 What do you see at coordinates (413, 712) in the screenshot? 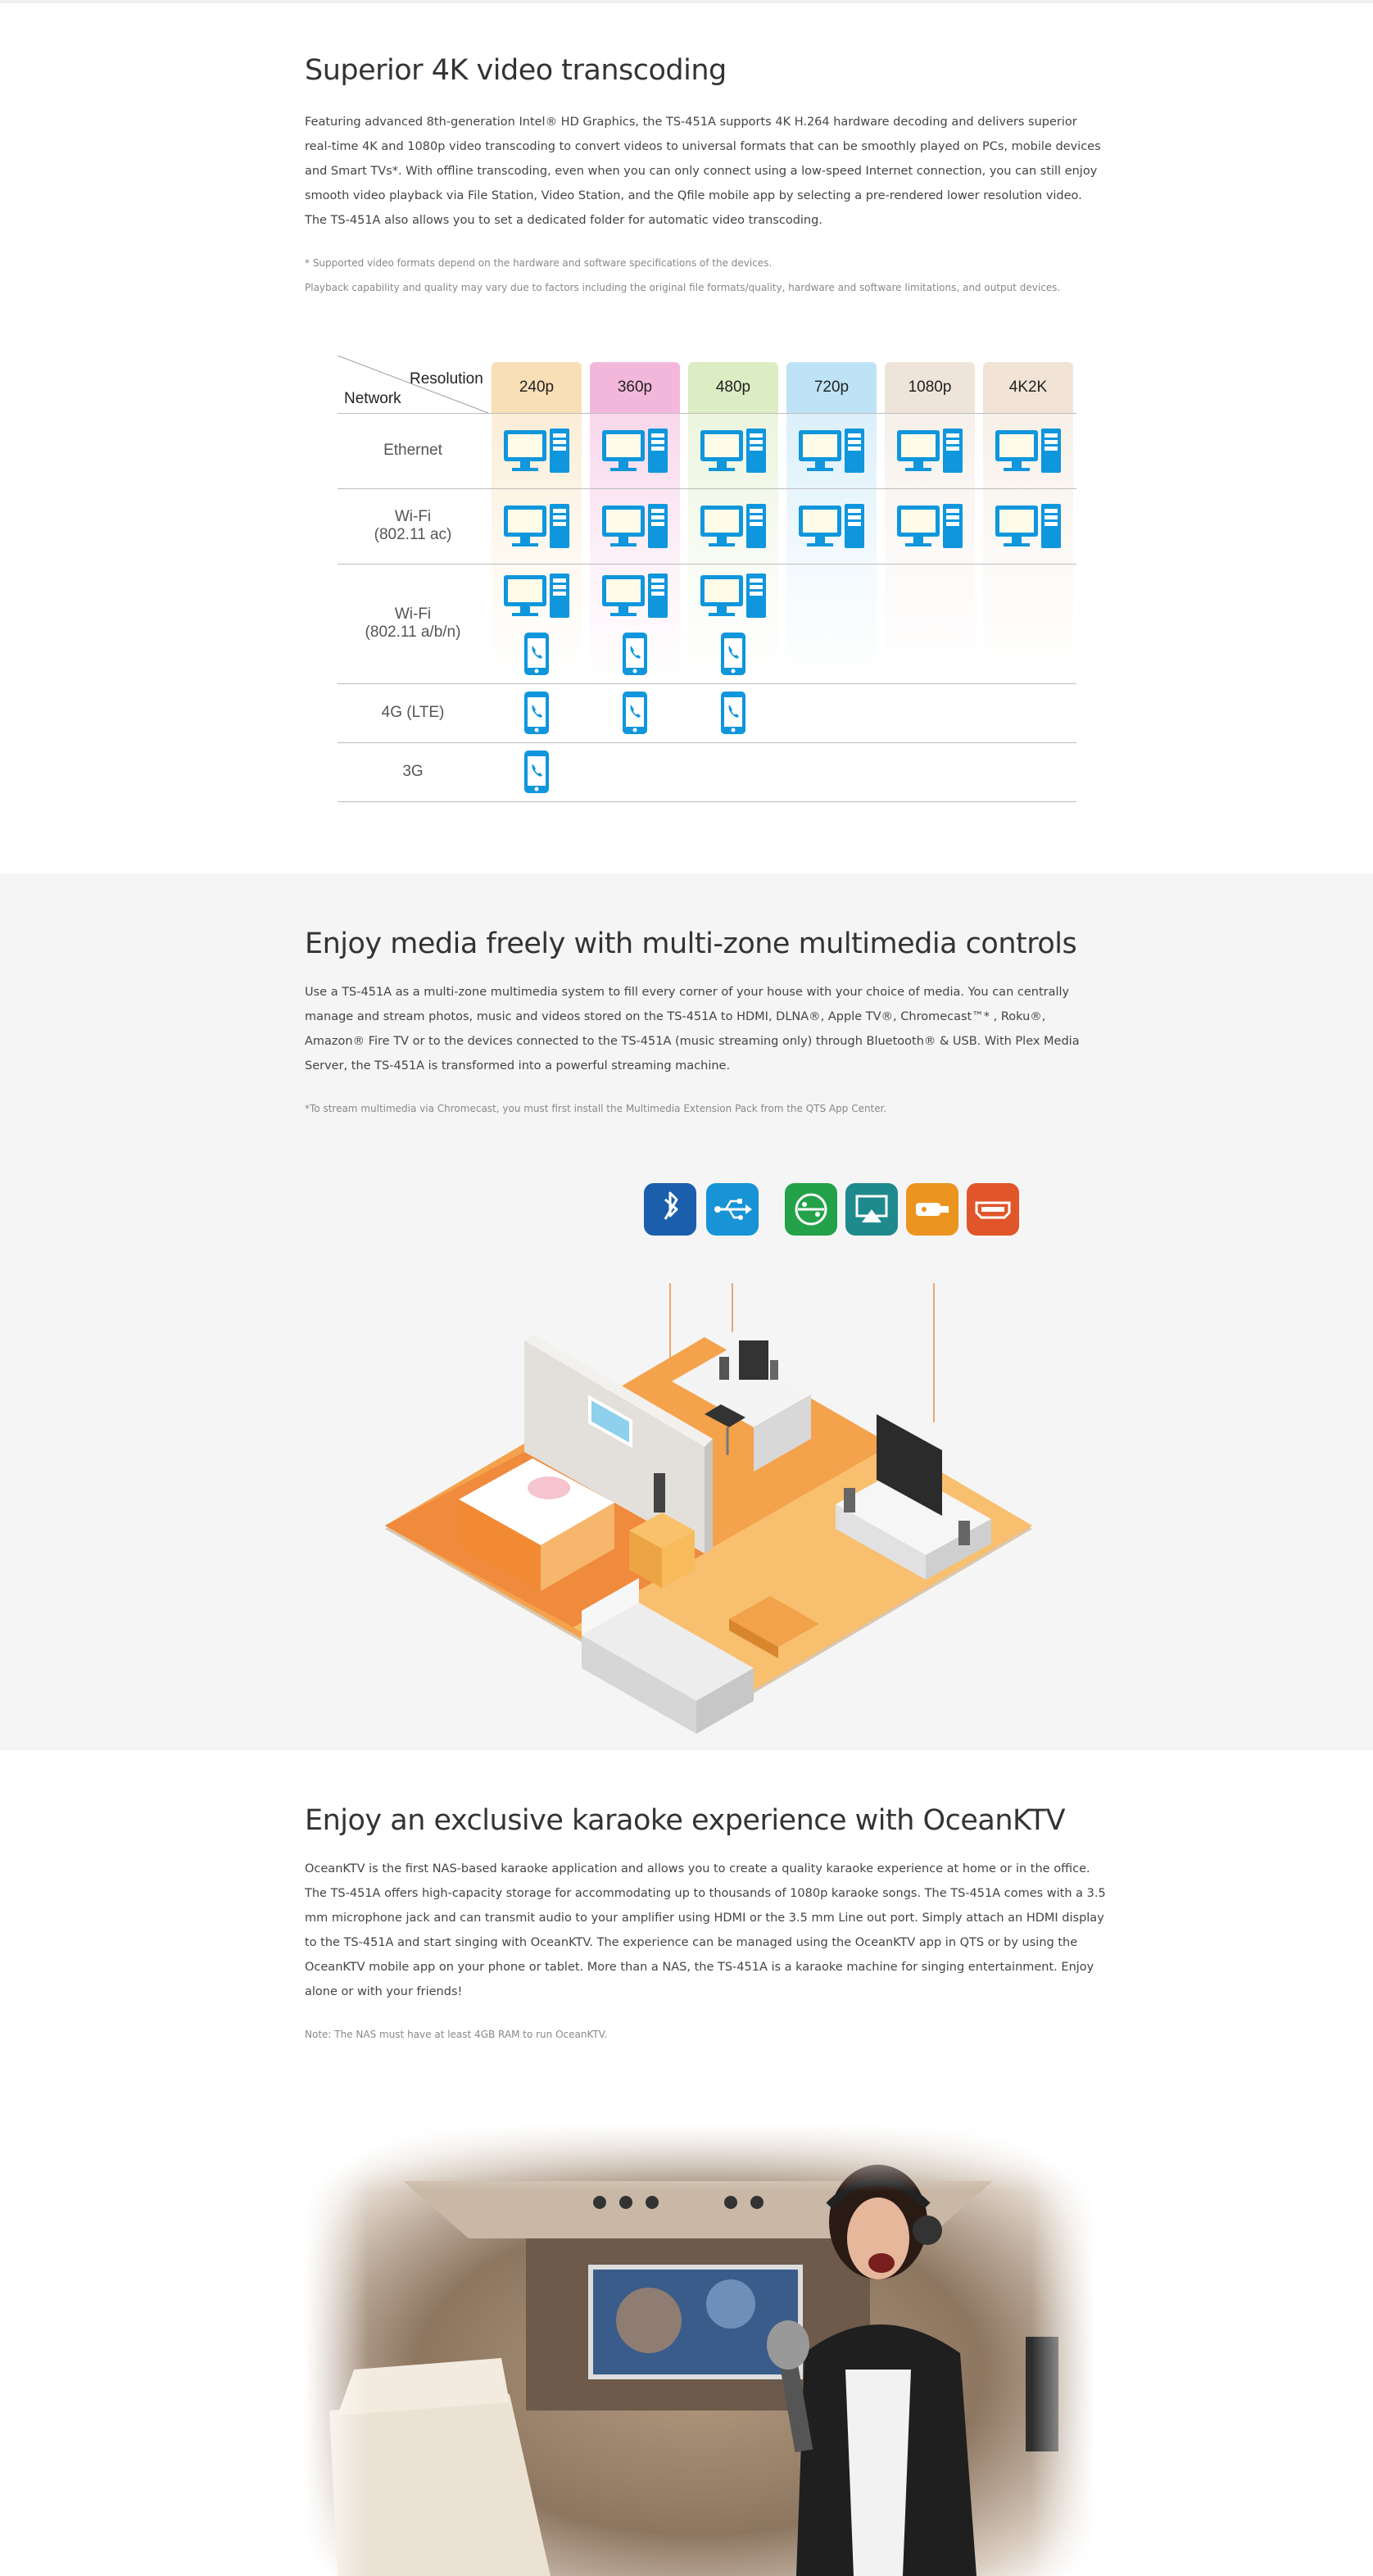
I see `row-label: 4G (LTE)` at bounding box center [413, 712].